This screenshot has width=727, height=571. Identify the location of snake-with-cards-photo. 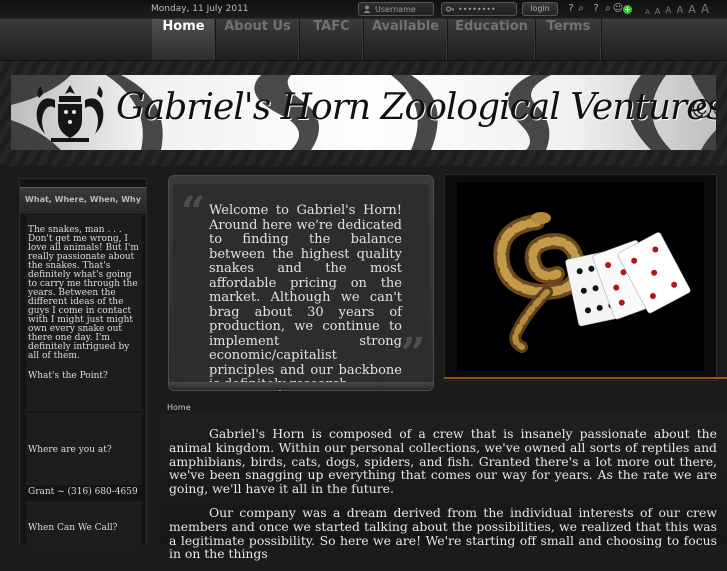
(580, 276).